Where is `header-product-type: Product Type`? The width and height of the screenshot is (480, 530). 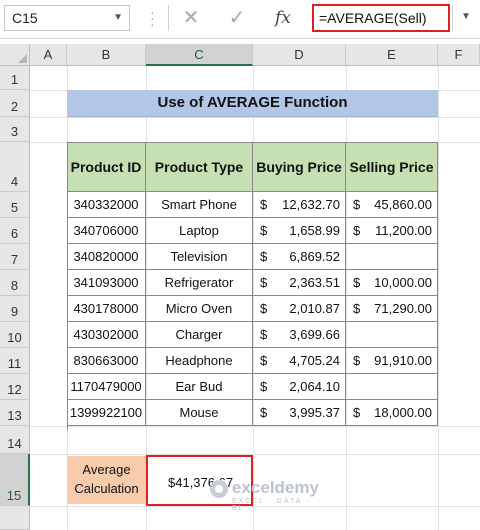
header-product-type: Product Type is located at coordinates (199, 167).